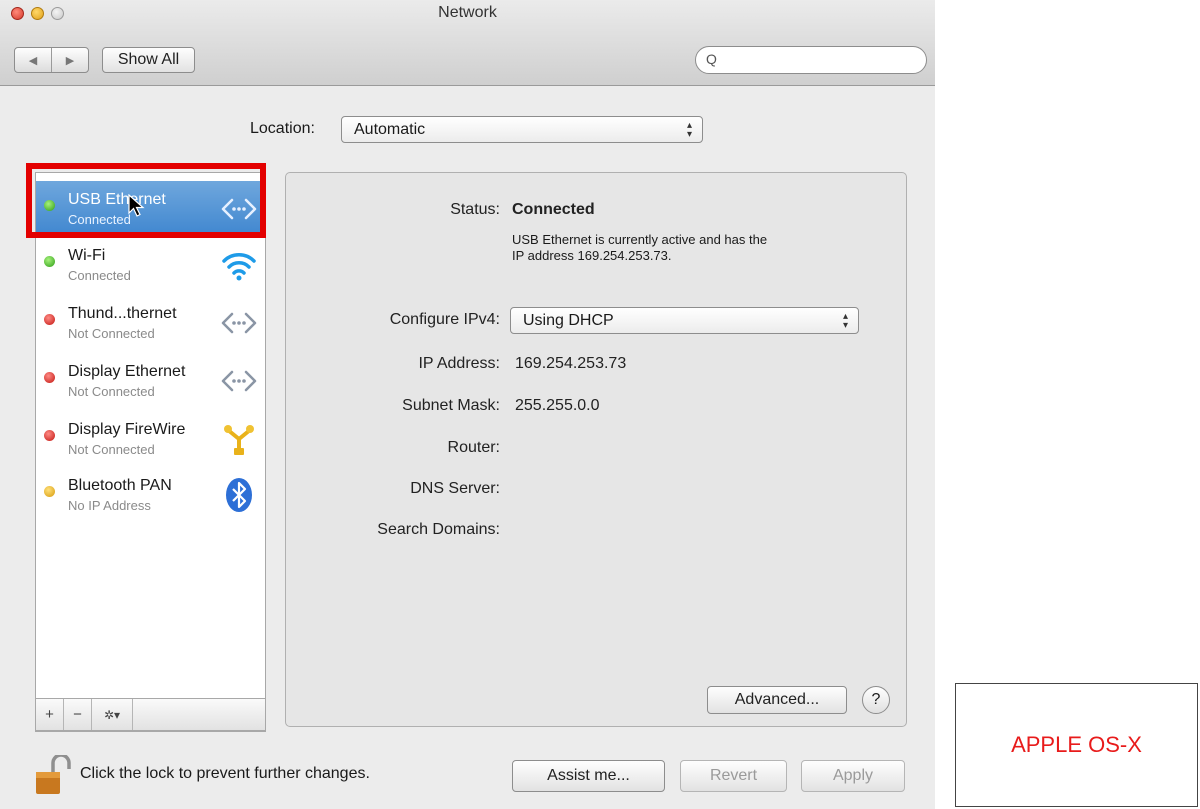 The width and height of the screenshot is (1200, 809). What do you see at coordinates (150, 381) in the screenshot?
I see `service-item-display-ethernet: Display Ethernet Not Connected` at bounding box center [150, 381].